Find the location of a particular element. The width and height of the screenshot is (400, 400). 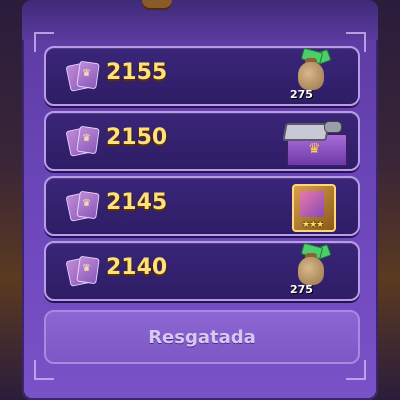

chest-reward-icon: ♛ is located at coordinates (313, 141).